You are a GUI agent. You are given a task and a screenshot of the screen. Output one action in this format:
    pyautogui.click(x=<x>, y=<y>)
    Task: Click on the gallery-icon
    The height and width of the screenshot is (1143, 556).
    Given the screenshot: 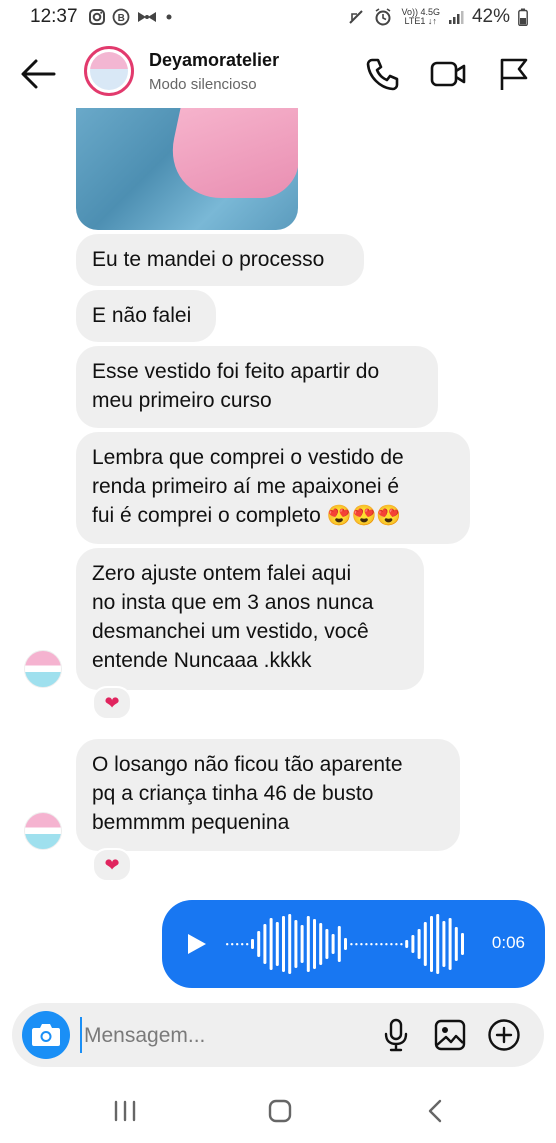 What is the action you would take?
    pyautogui.click(x=450, y=1035)
    